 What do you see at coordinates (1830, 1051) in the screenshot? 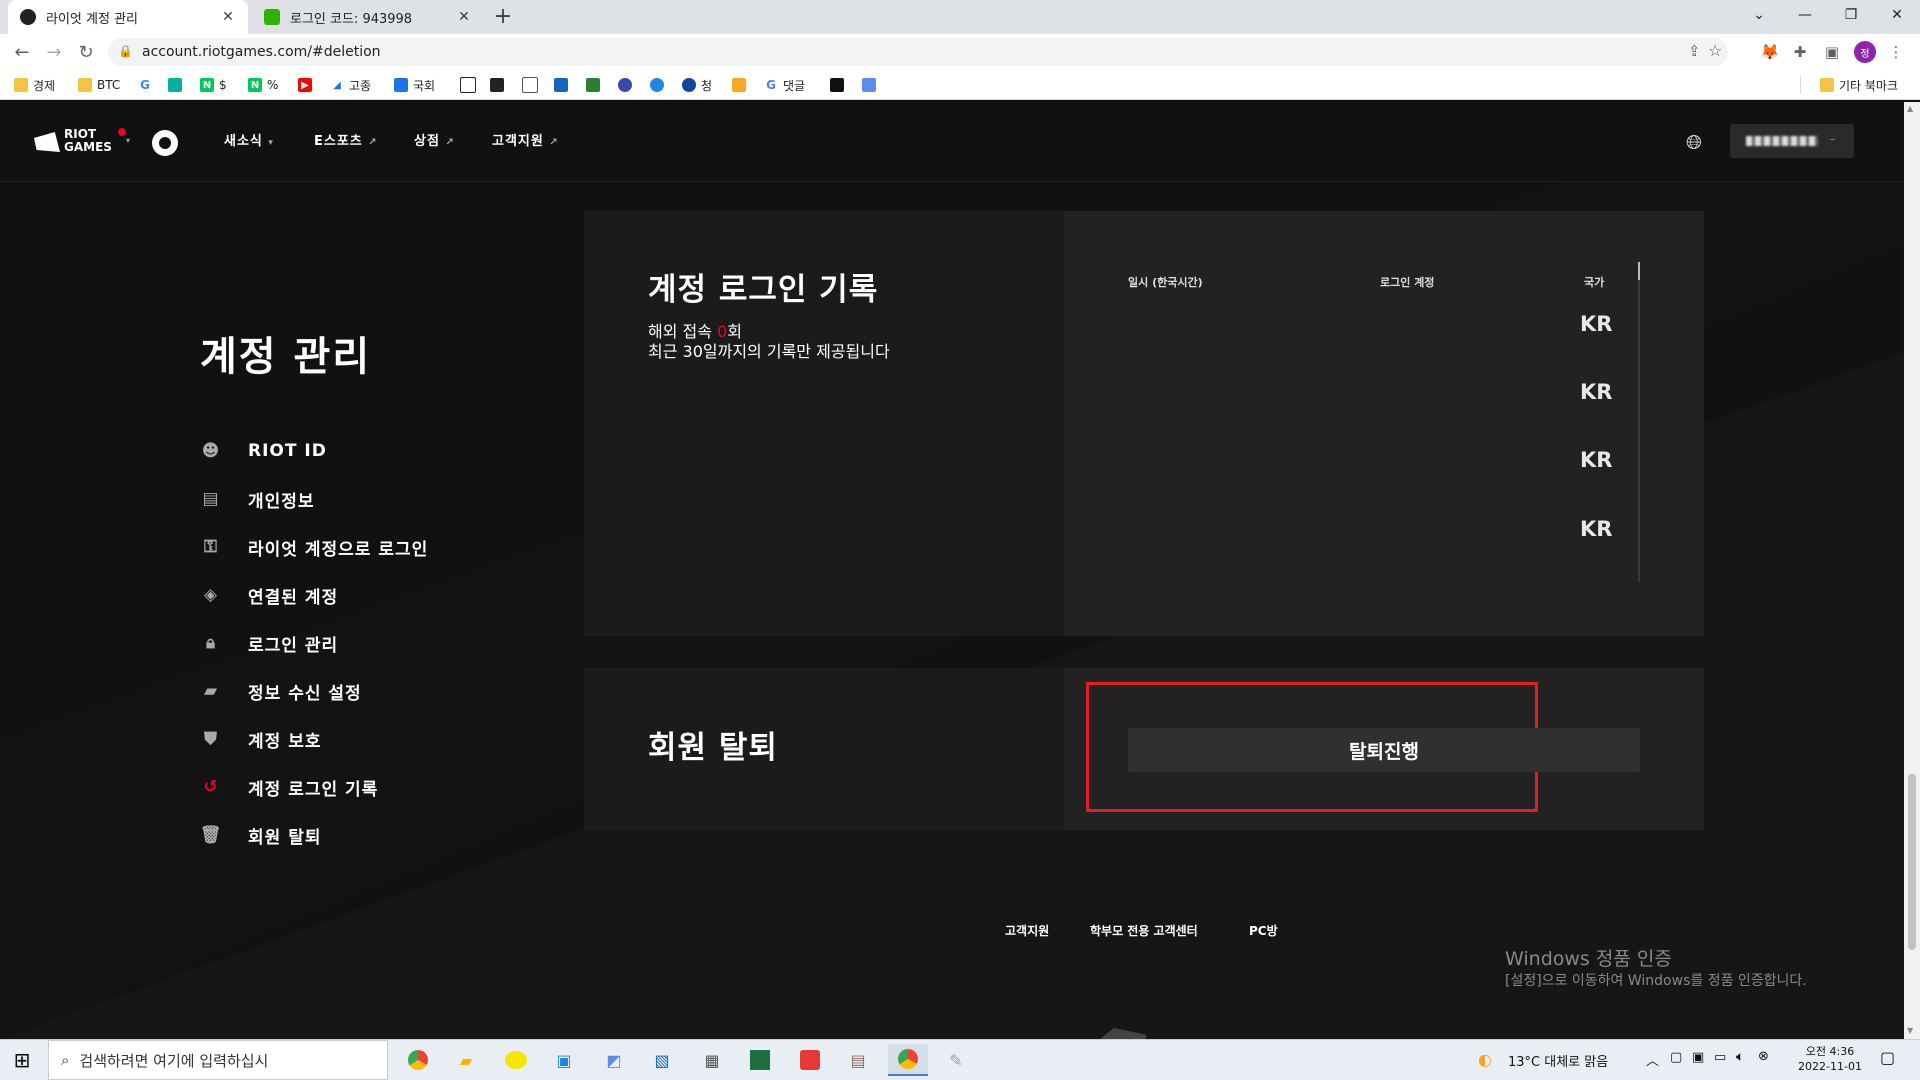
I see `taskbar-time: 오전 4:36` at bounding box center [1830, 1051].